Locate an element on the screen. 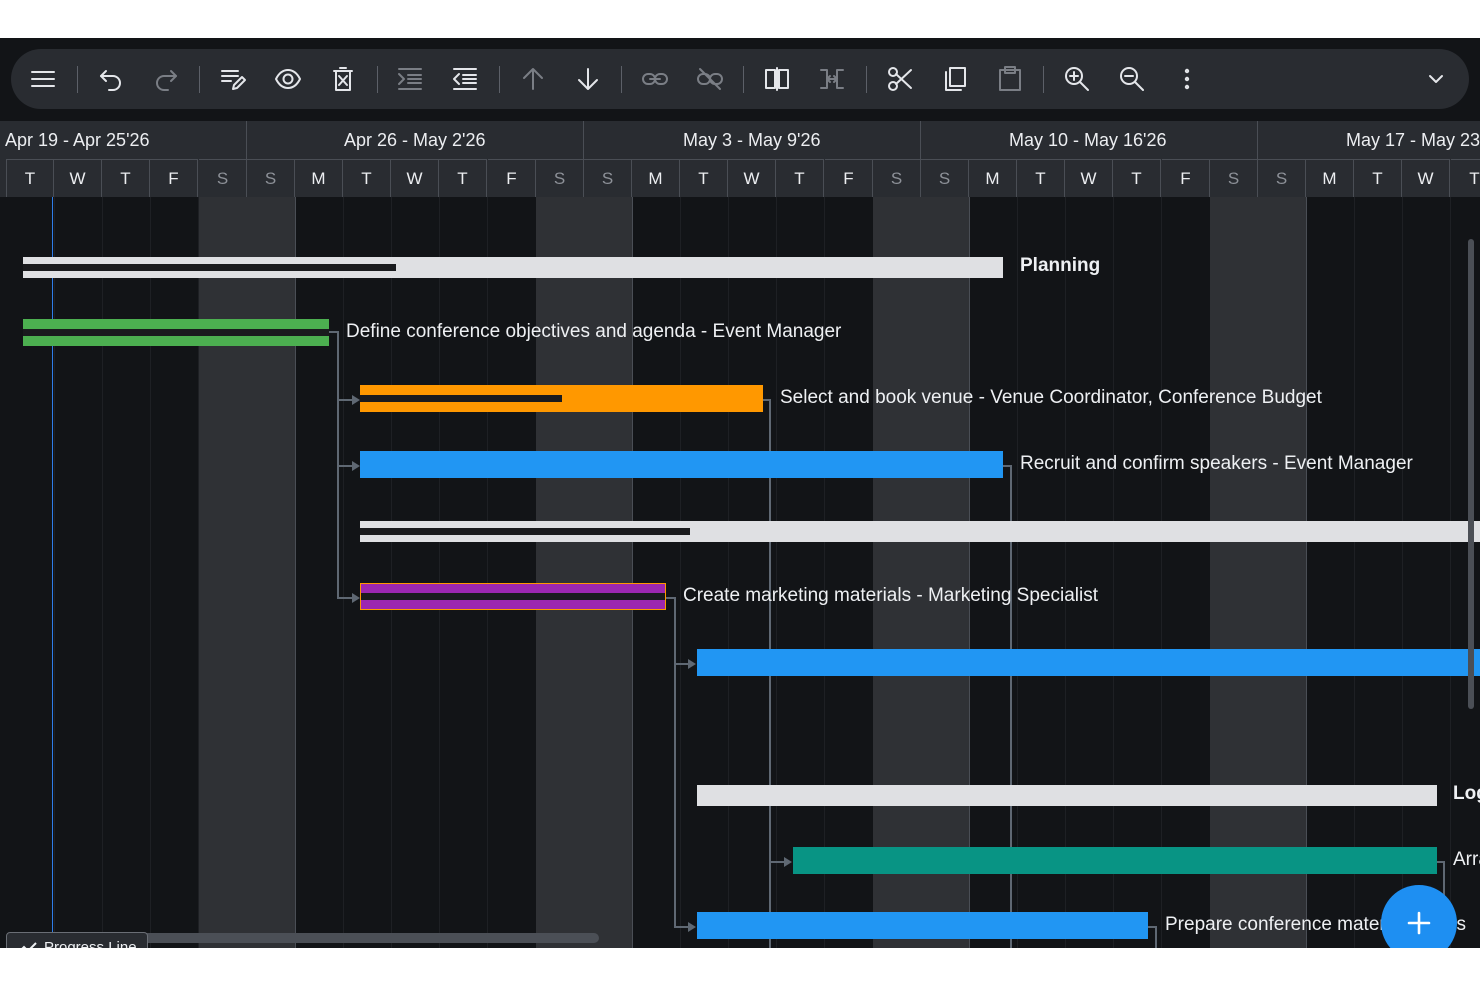 The height and width of the screenshot is (987, 1480). summary-bar-logistics is located at coordinates (1067, 795).